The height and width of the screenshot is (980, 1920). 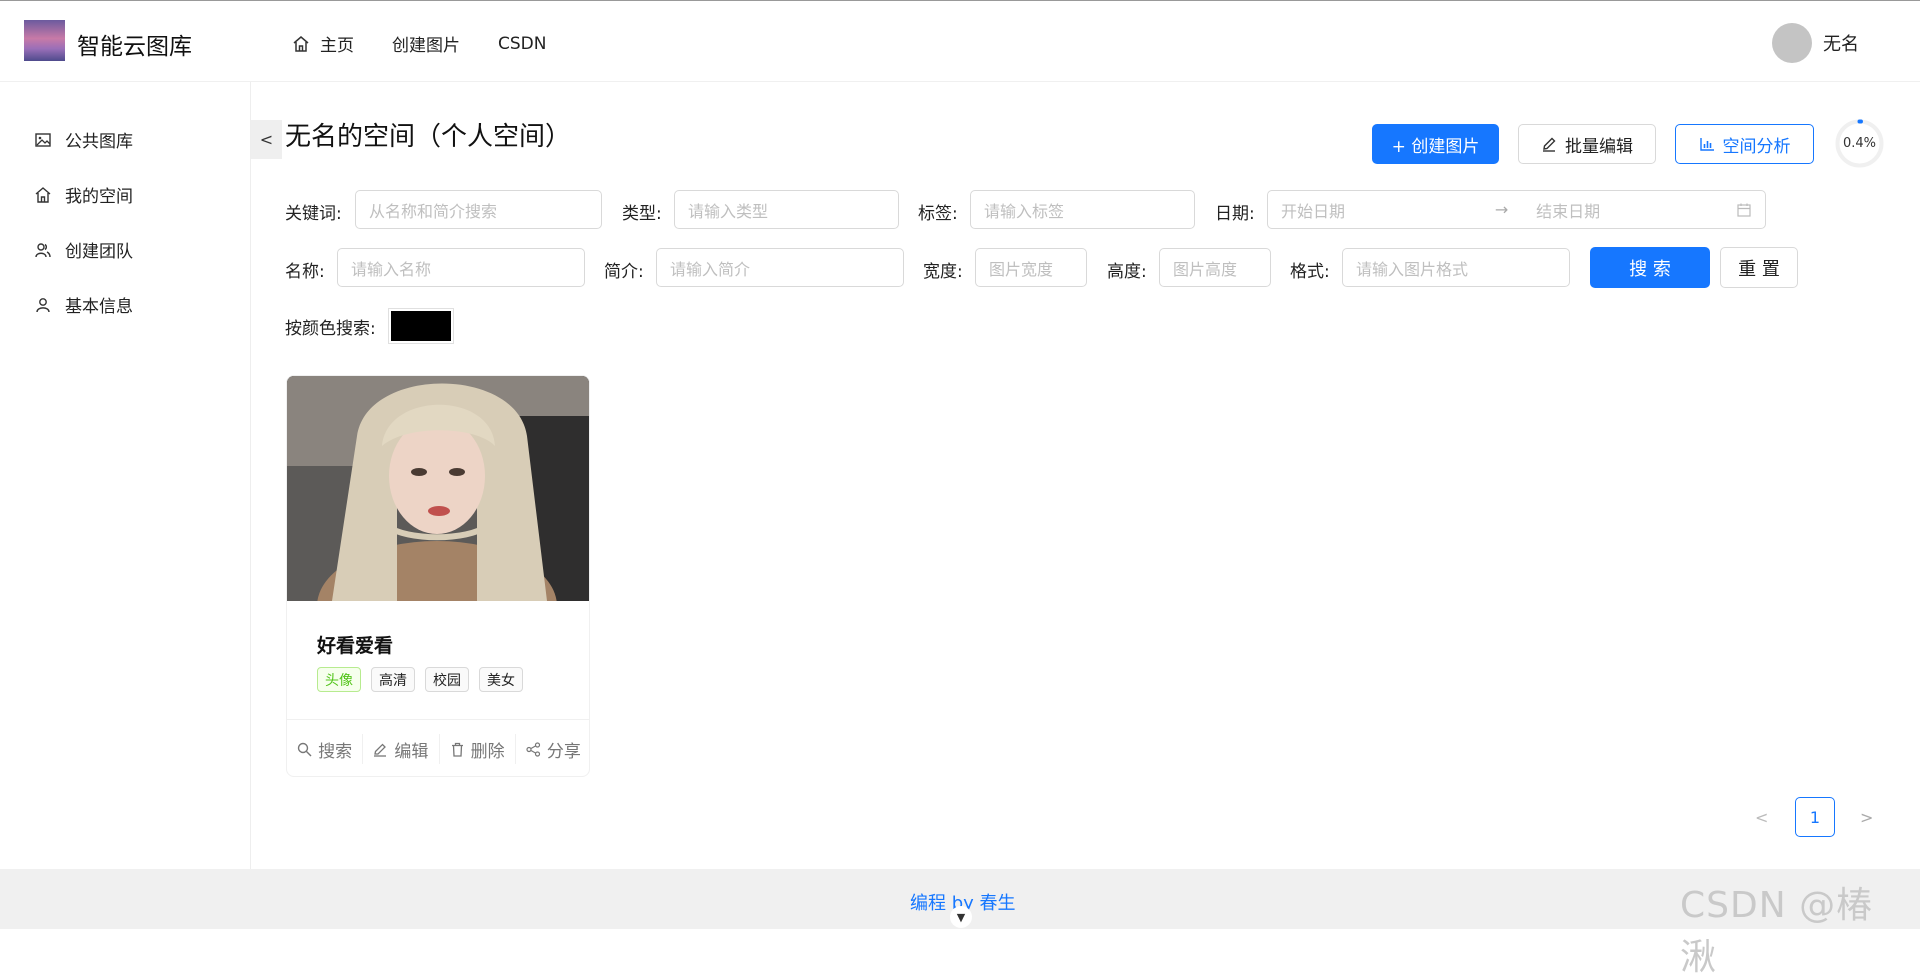 I want to click on tag: 高清, so click(x=393, y=679).